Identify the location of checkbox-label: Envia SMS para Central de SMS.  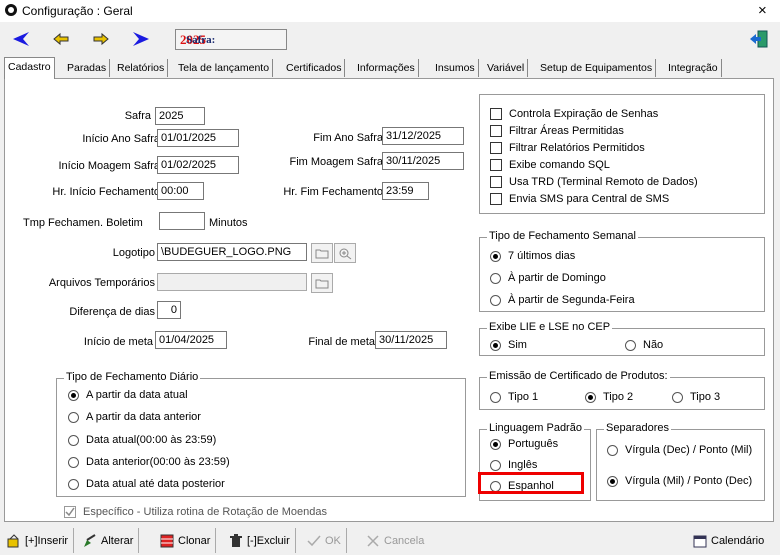
(589, 199).